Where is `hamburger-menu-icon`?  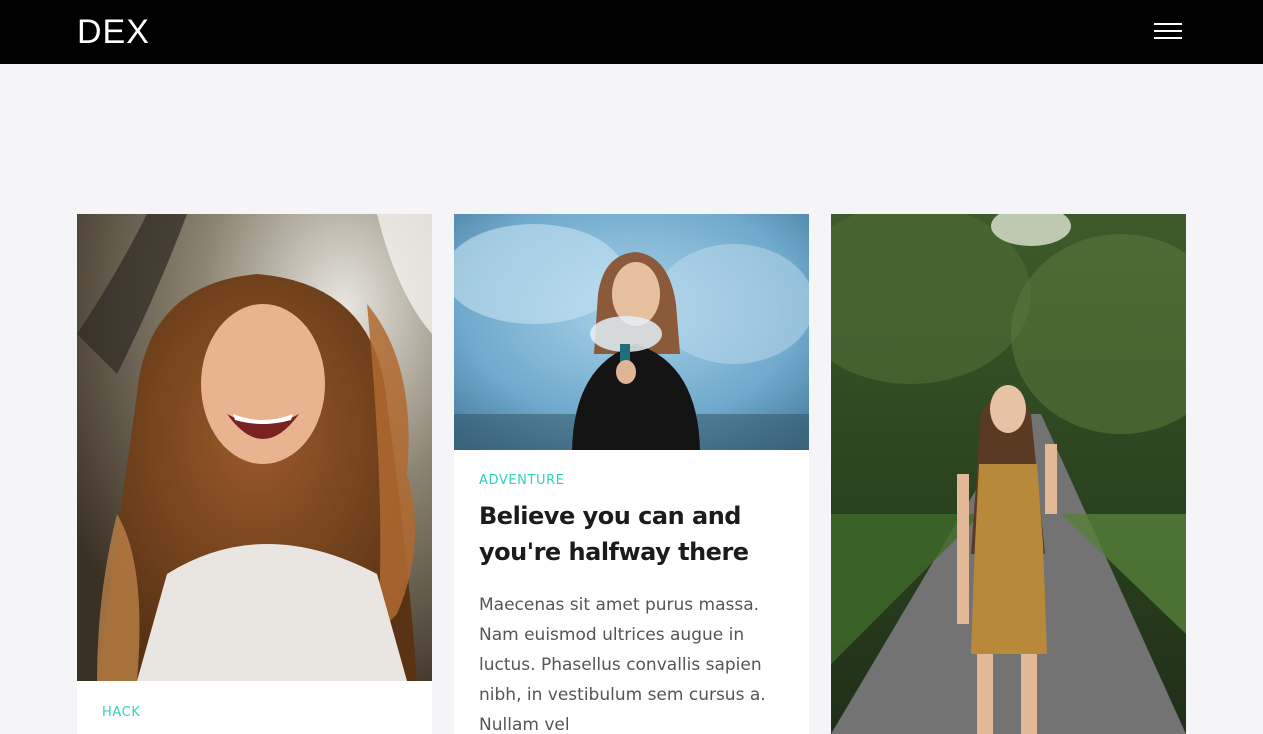 hamburger-menu-icon is located at coordinates (1168, 32).